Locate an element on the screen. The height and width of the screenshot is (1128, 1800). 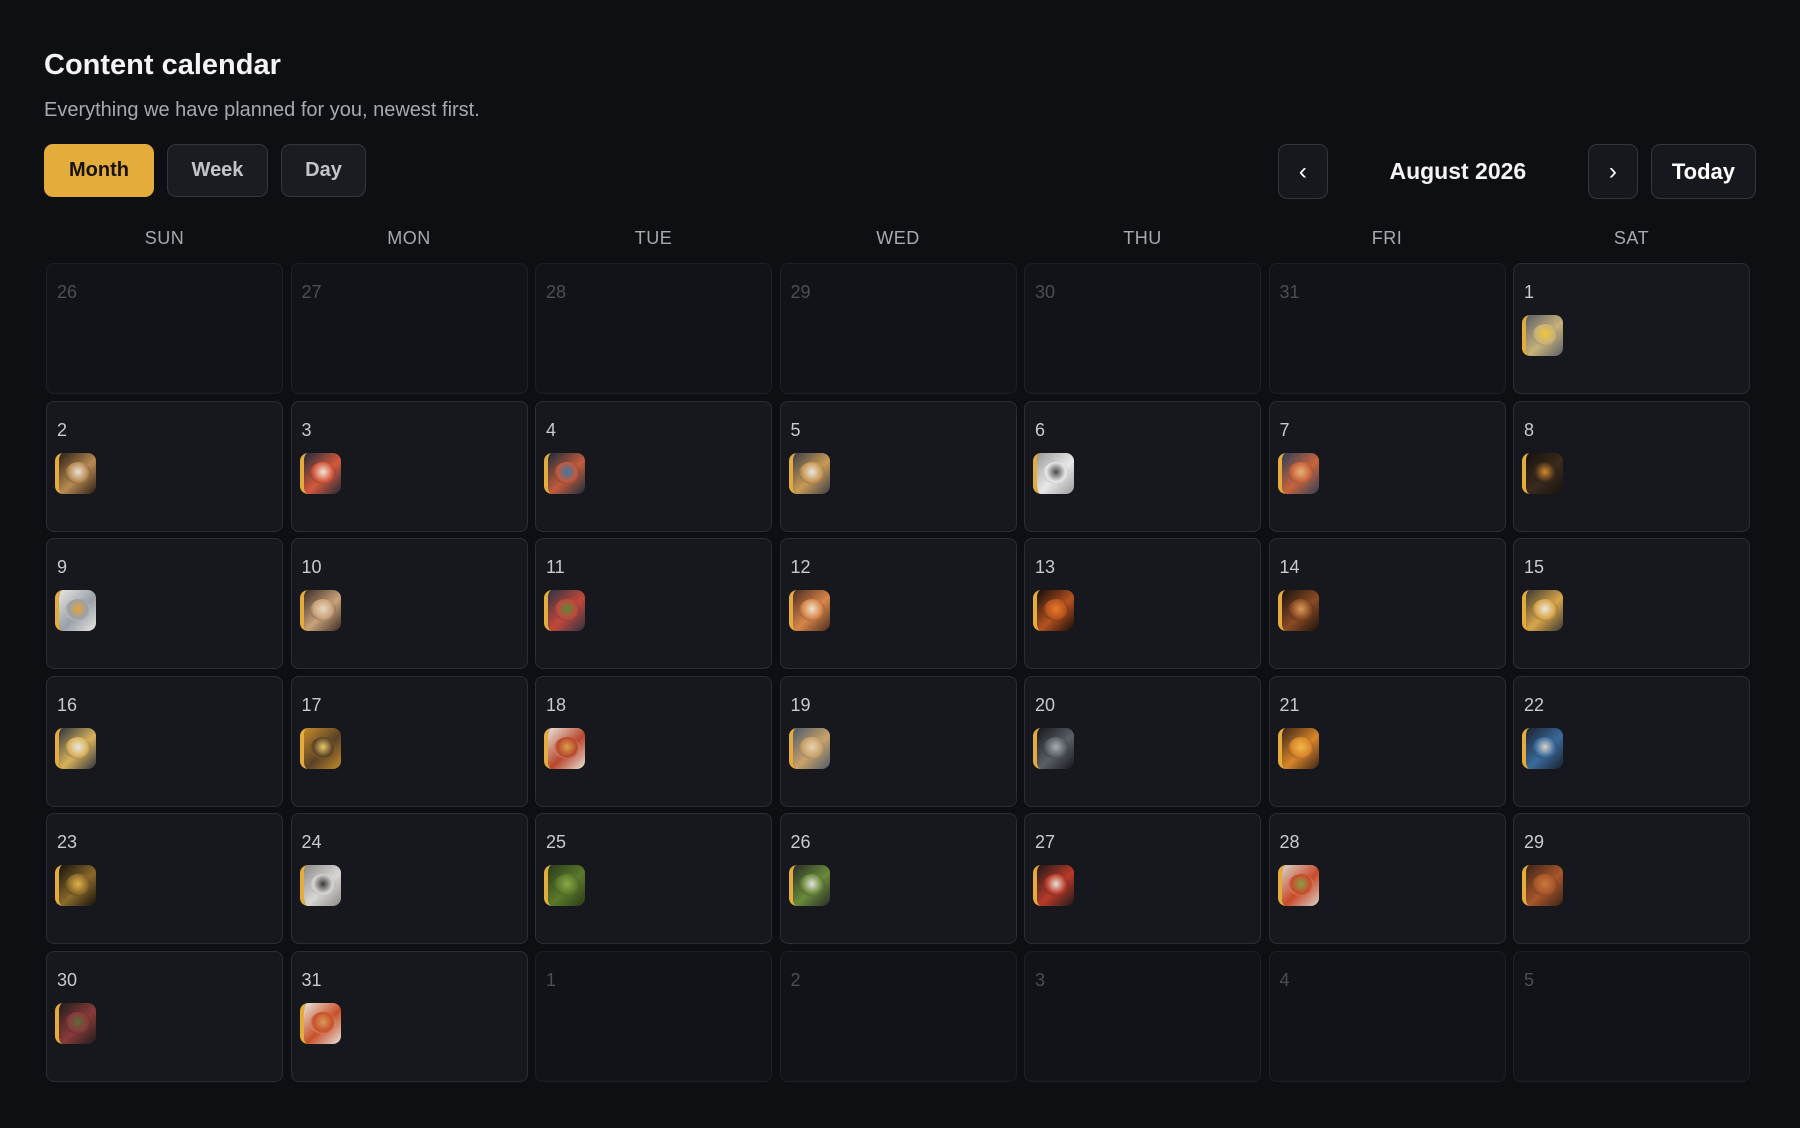
calendar-day: 7 is located at coordinates (1387, 466).